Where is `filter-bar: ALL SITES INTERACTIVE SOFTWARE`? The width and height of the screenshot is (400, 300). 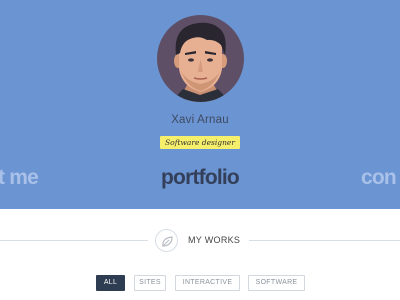 filter-bar: ALL SITES INTERACTIVE SOFTWARE is located at coordinates (200, 283).